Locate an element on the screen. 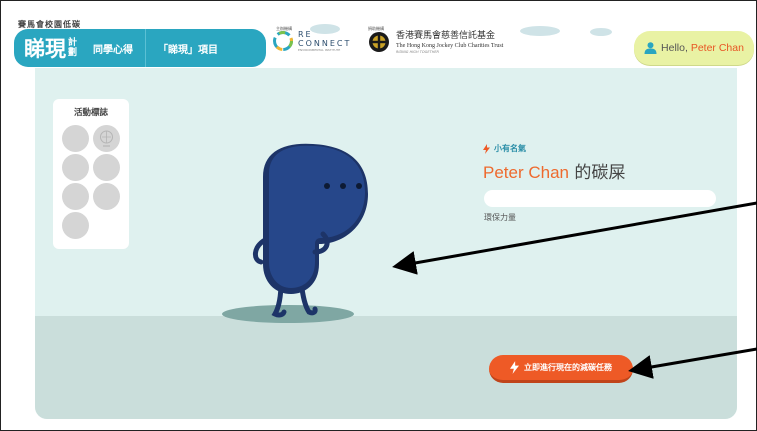  footprint-title: Peter Chan 的碳屎 is located at coordinates (554, 170).